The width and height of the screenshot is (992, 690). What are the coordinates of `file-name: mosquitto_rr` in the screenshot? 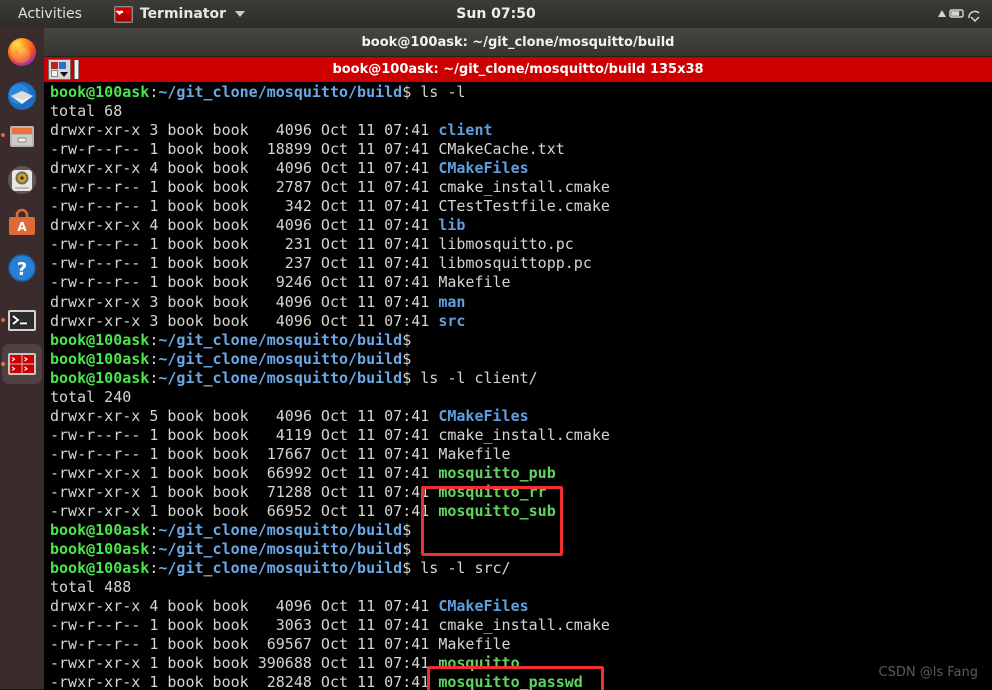 It's located at (492, 491).